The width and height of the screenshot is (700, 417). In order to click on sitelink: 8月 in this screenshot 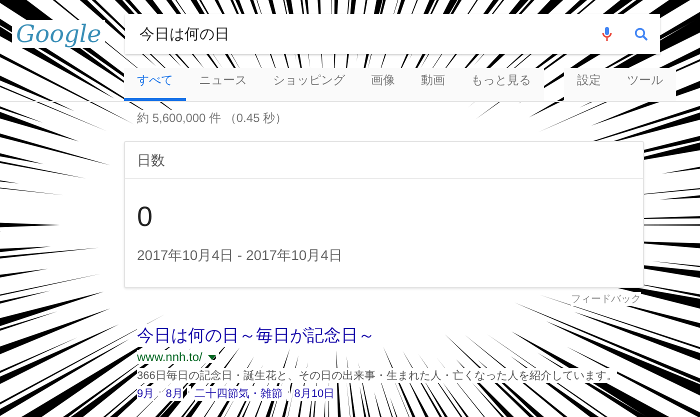, I will do `click(174, 393)`.